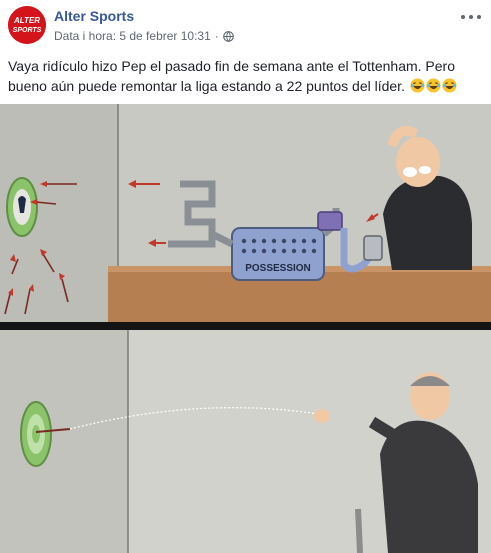 The image size is (491, 553). I want to click on post-timestamp: Data i hora: 5 de febrer 10:31, so click(132, 36).